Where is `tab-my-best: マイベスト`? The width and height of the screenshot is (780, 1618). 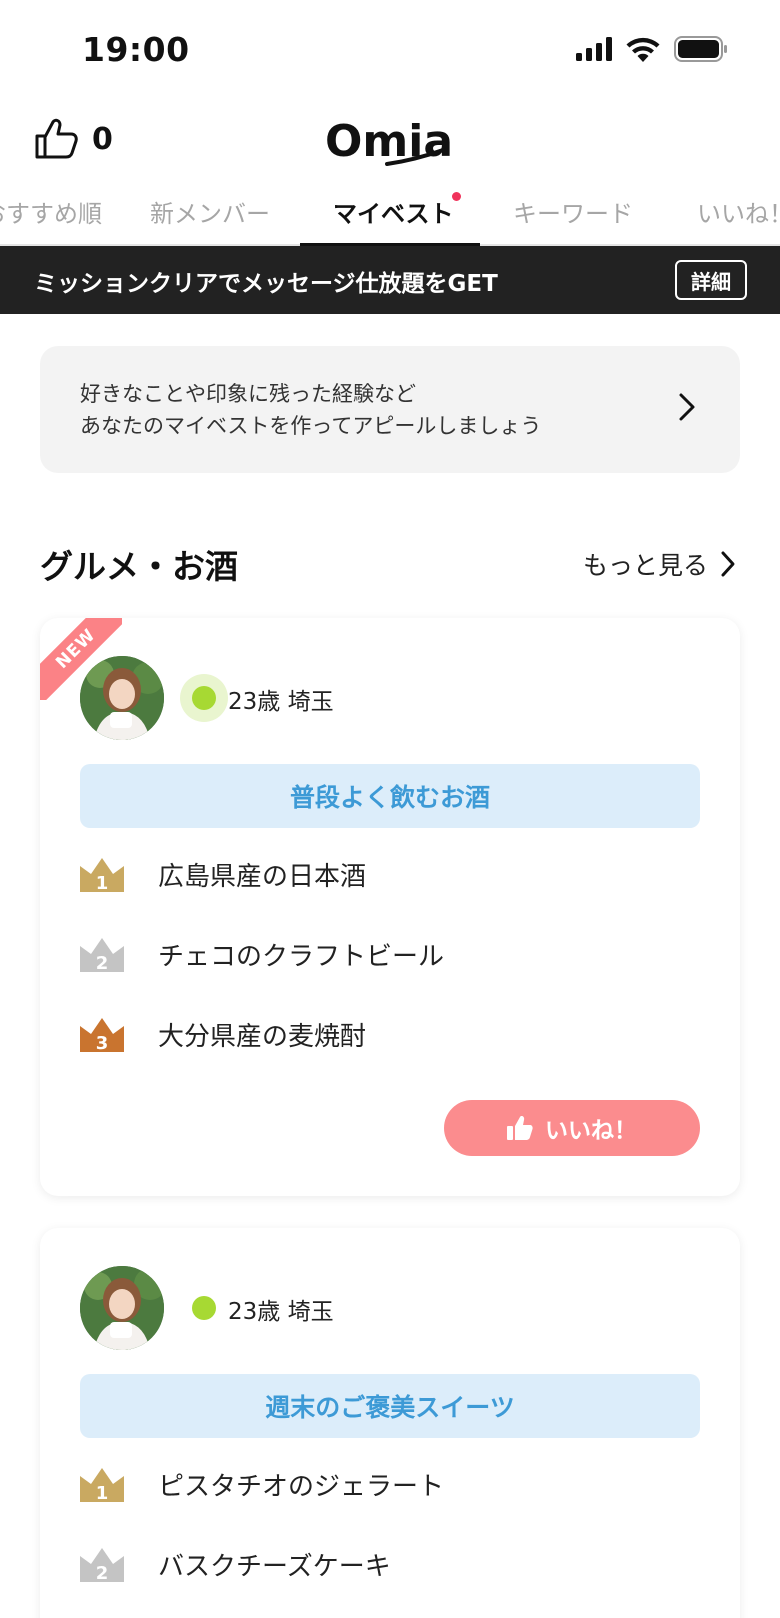 tab-my-best: マイベスト is located at coordinates (393, 211).